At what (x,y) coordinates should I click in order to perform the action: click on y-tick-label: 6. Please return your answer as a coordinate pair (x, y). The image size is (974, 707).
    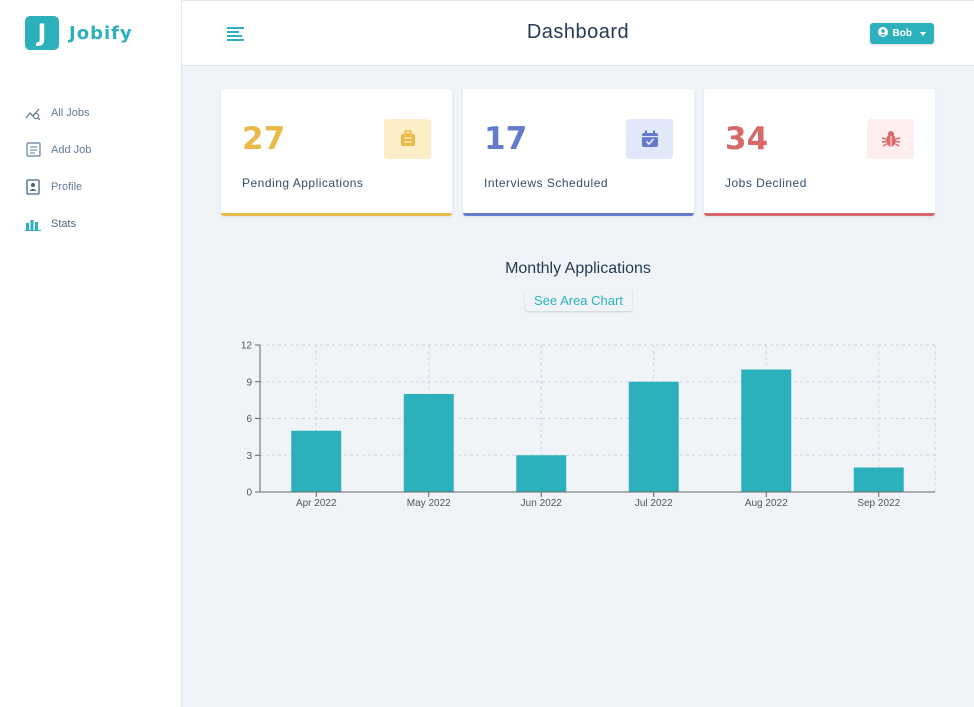
    Looking at the image, I should click on (249, 419).